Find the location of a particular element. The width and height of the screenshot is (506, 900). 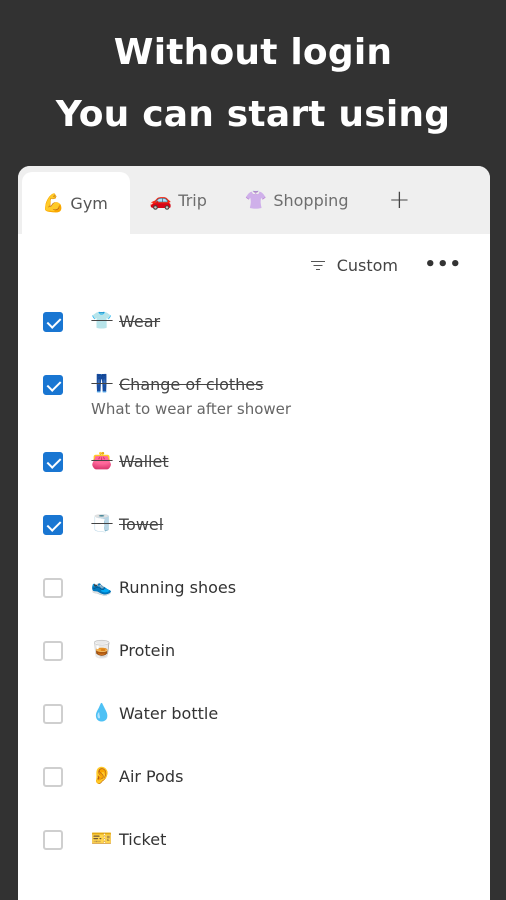

item-label: 👟 Running shoes is located at coordinates (163, 587).